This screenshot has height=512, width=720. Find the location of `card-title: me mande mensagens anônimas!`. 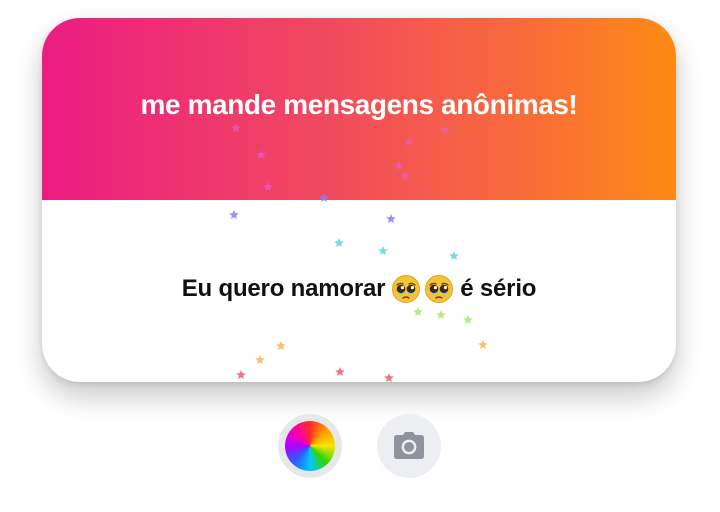

card-title: me mande mensagens anônimas! is located at coordinates (359, 104).